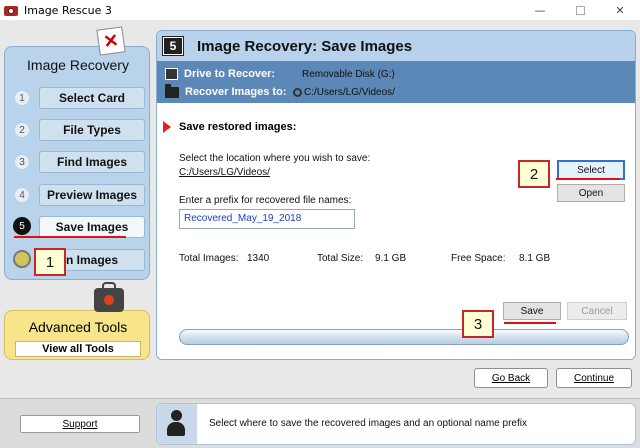 The height and width of the screenshot is (448, 640). I want to click on close-icon: ✕, so click(620, 10).